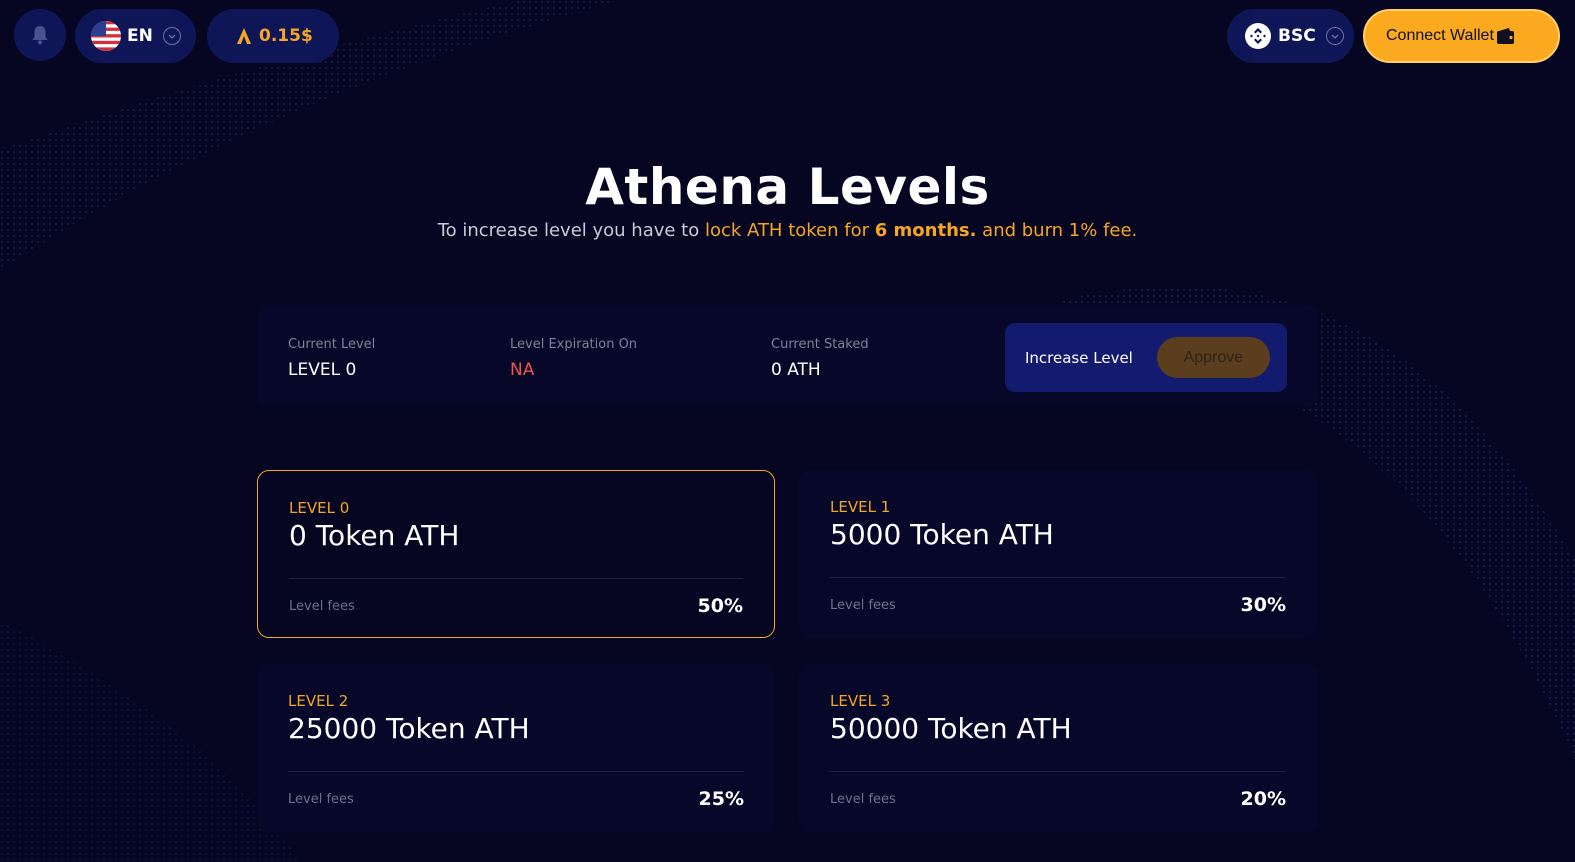 The width and height of the screenshot is (1575, 862). What do you see at coordinates (1058, 748) in the screenshot?
I see `level-card: LEVEL 3 50000 Token ATH Level fees 20%` at bounding box center [1058, 748].